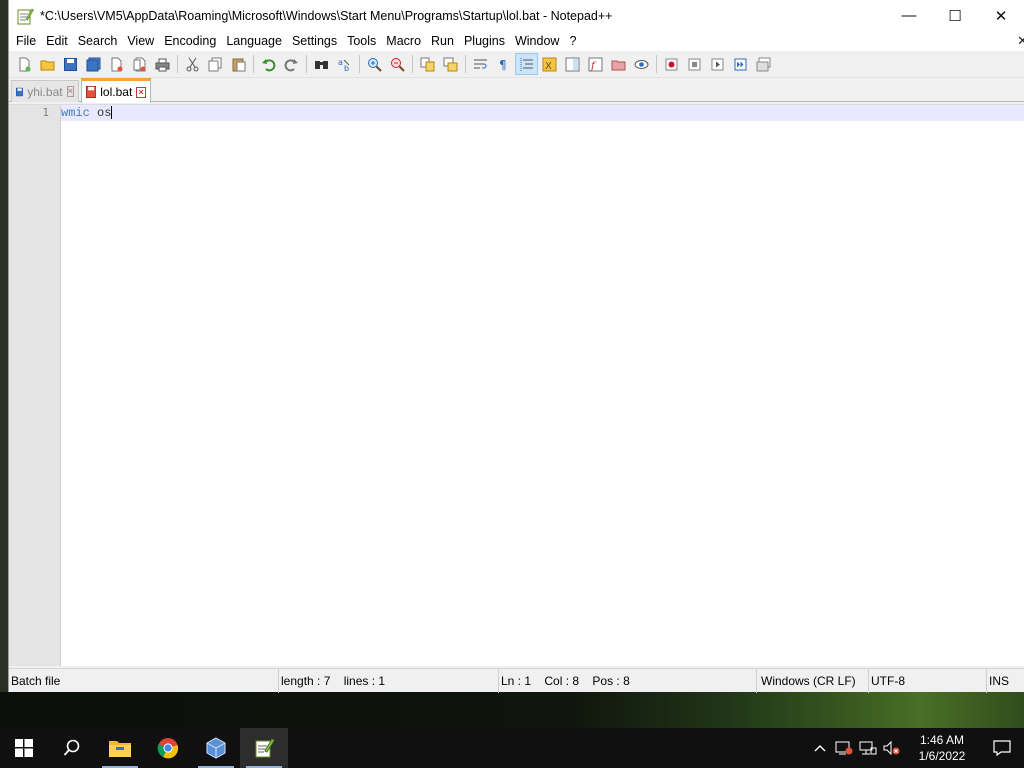 The height and width of the screenshot is (768, 1024). Describe the element at coordinates (215, 64) in the screenshot. I see `copy-button` at that location.